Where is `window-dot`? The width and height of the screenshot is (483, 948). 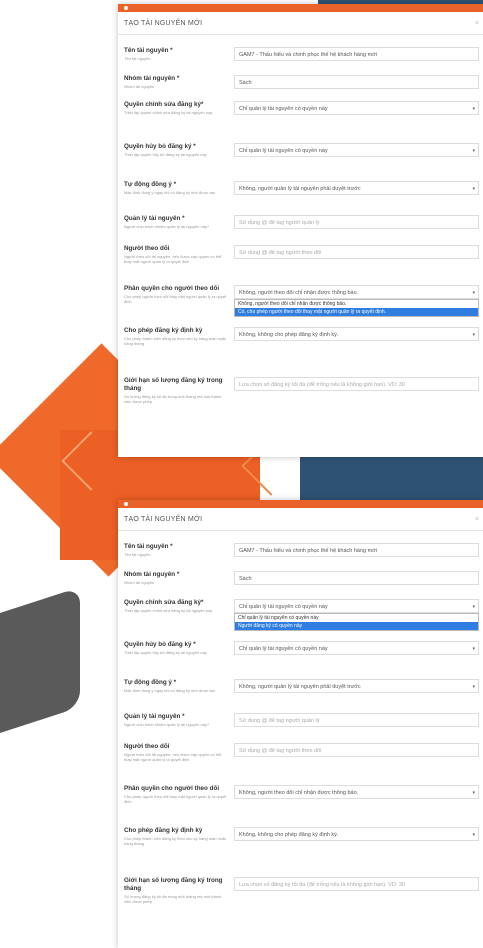 window-dot is located at coordinates (126, 8).